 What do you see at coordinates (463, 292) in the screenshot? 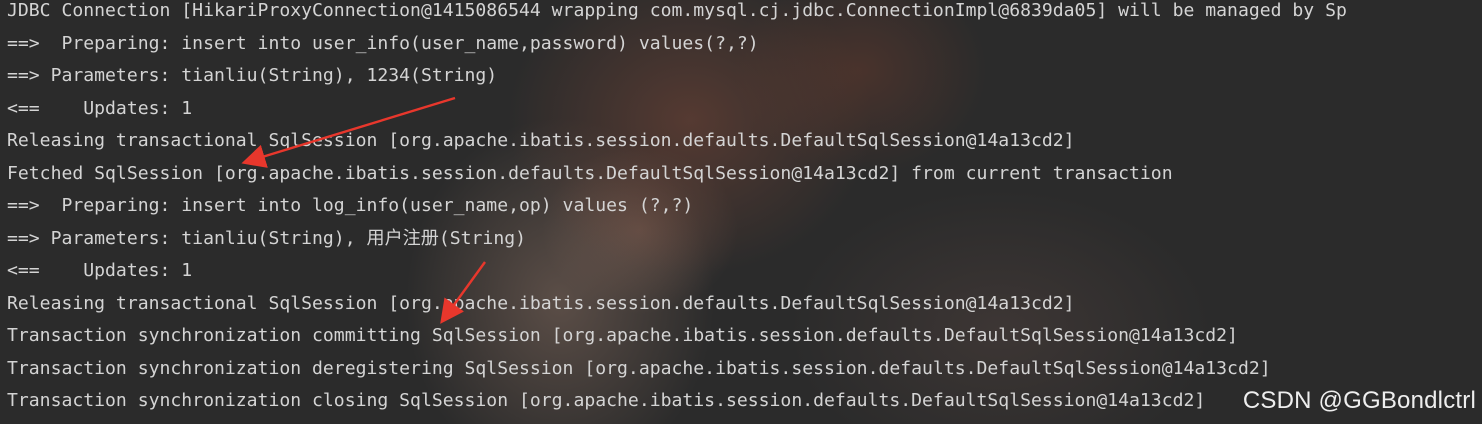
I see `annotation-arrow-committing` at bounding box center [463, 292].